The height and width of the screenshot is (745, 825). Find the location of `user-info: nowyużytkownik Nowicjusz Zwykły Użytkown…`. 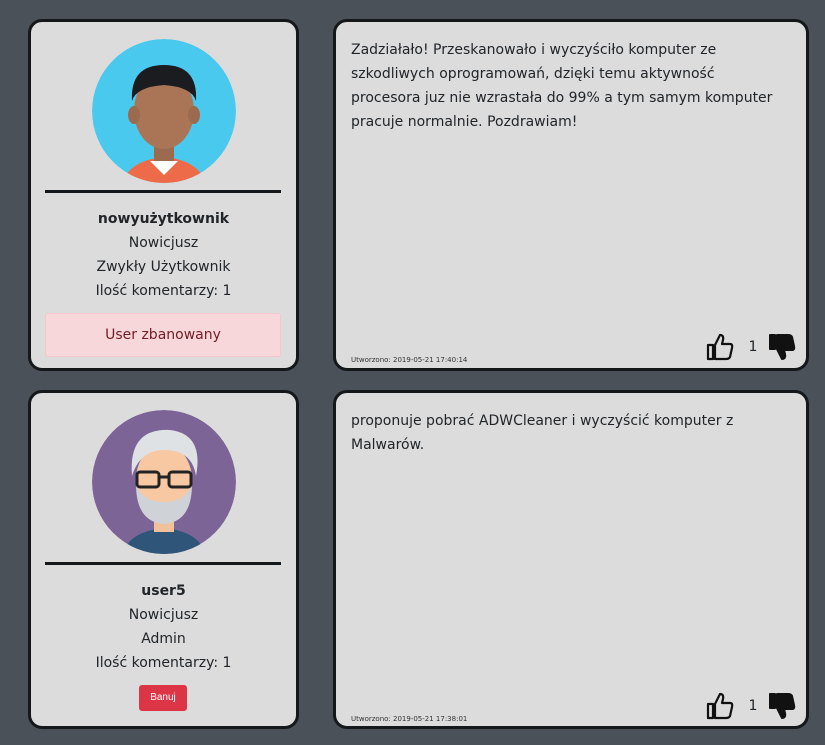

user-info: nowyużytkownik Nowicjusz Zwykły Użytkown… is located at coordinates (163, 255).